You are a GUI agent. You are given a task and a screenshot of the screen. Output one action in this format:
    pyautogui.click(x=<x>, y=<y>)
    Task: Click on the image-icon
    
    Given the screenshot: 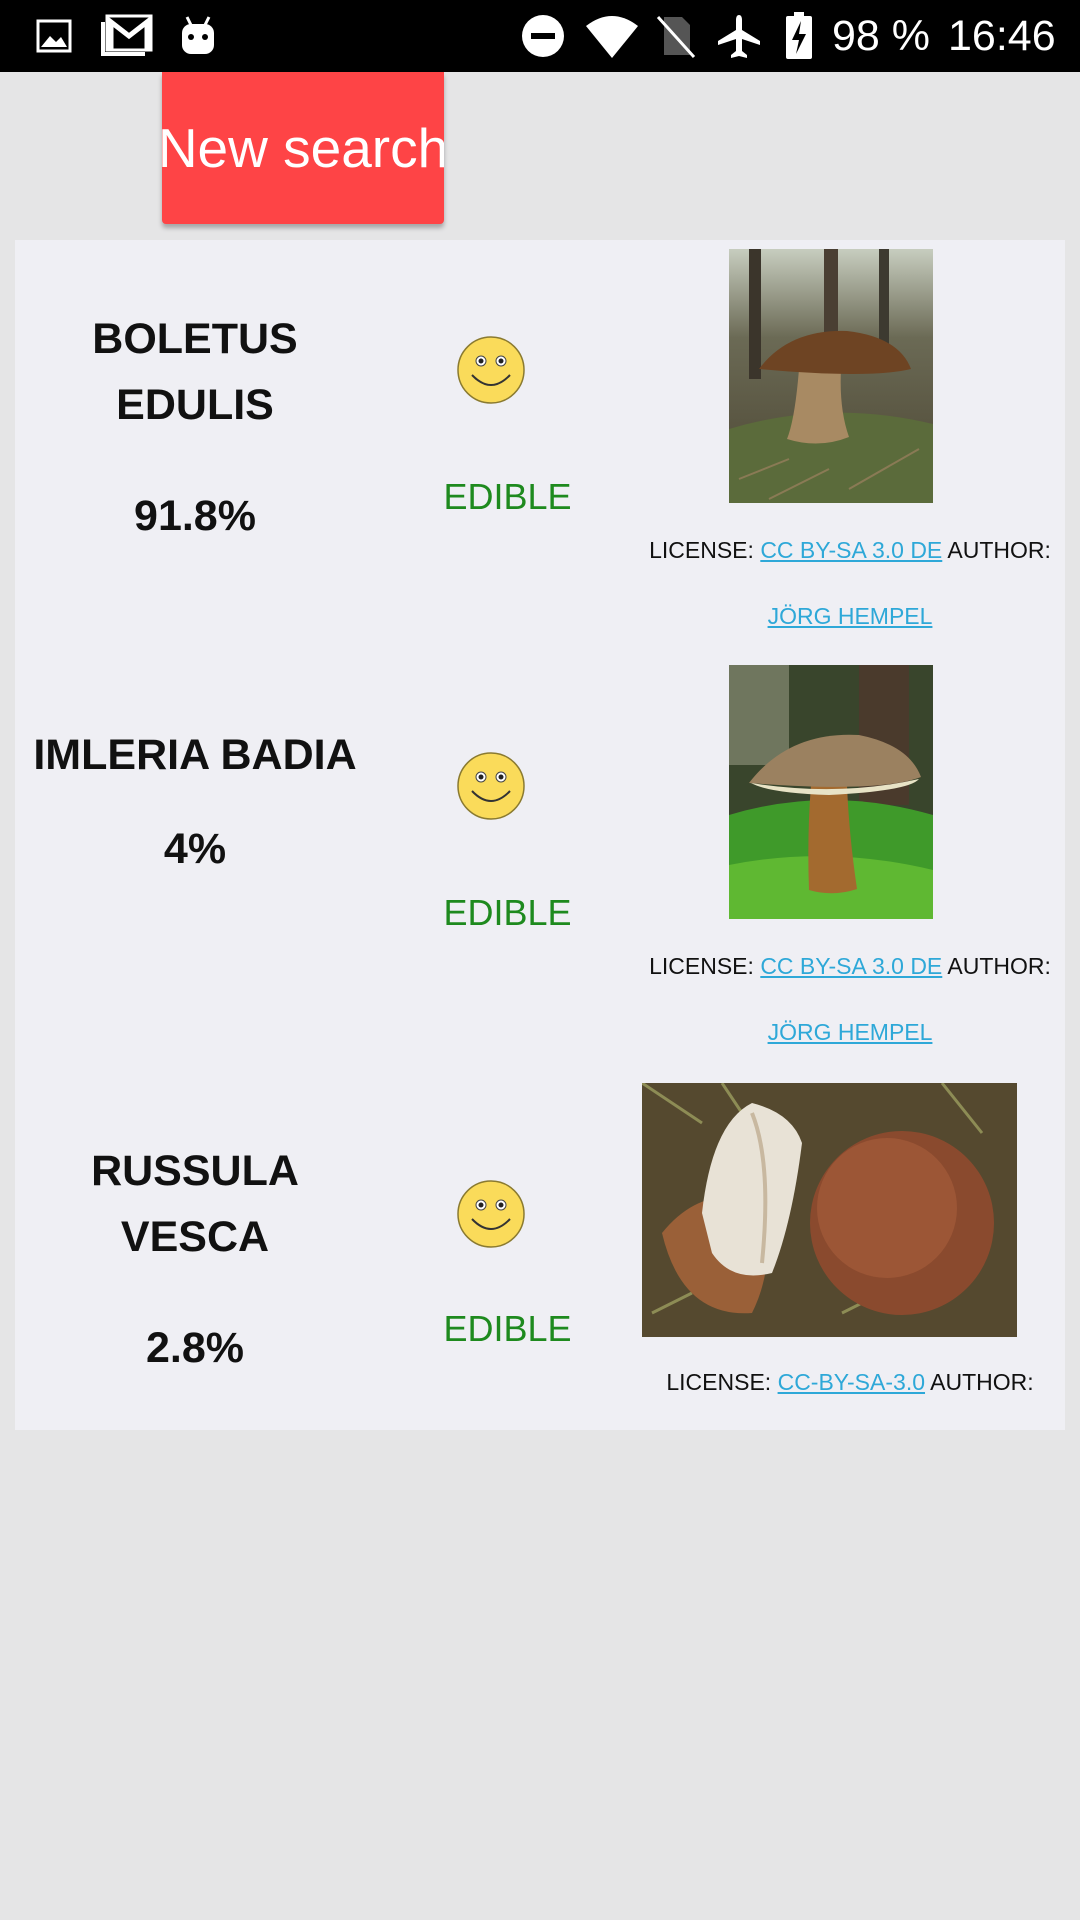 What is the action you would take?
    pyautogui.click(x=54, y=36)
    